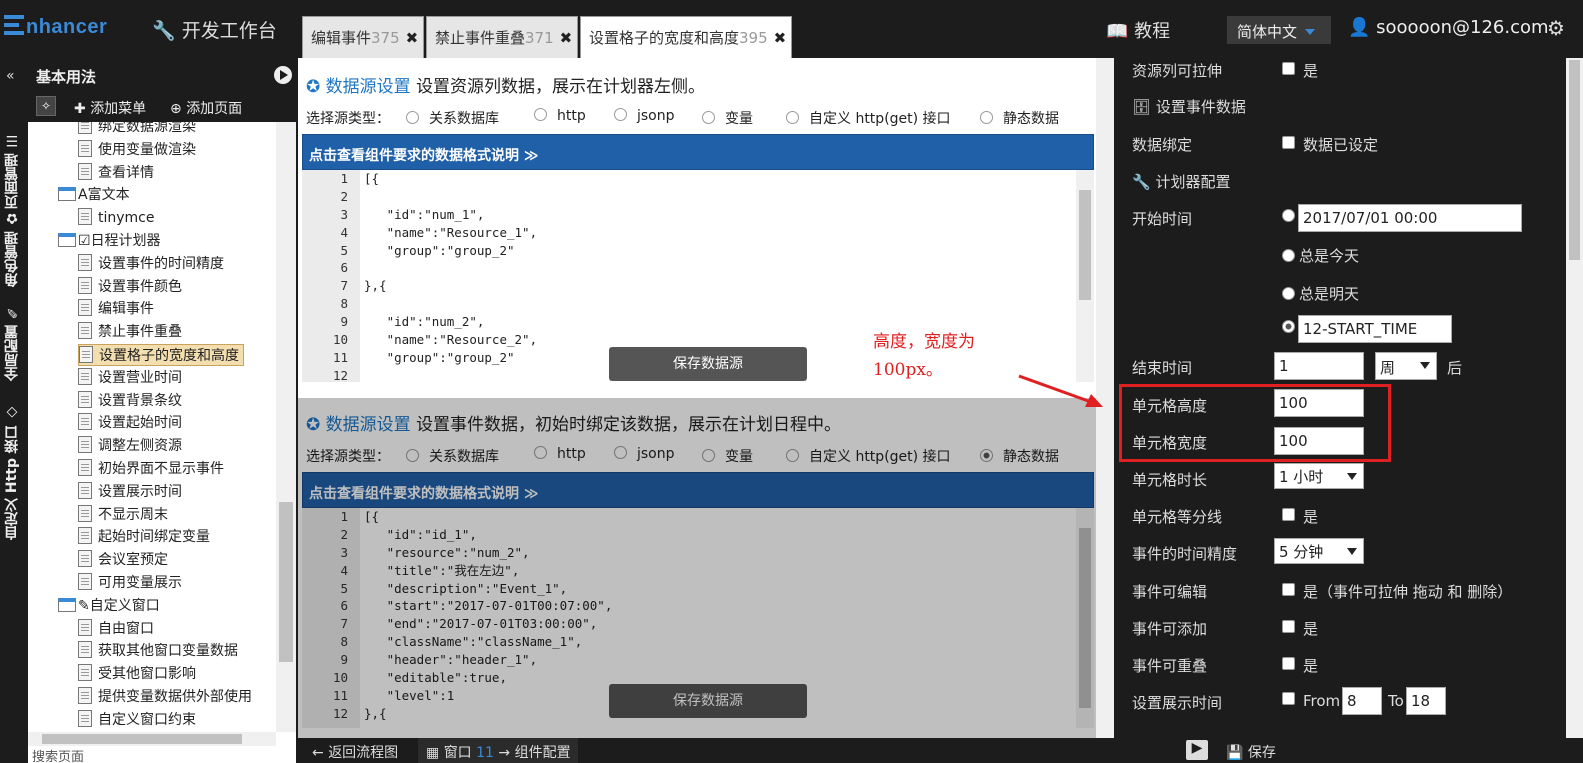 This screenshot has width=1583, height=763. Describe the element at coordinates (686, 37) in the screenshot. I see `tab-cell-size: 设置格子的宽度和高度395 ✖` at that location.